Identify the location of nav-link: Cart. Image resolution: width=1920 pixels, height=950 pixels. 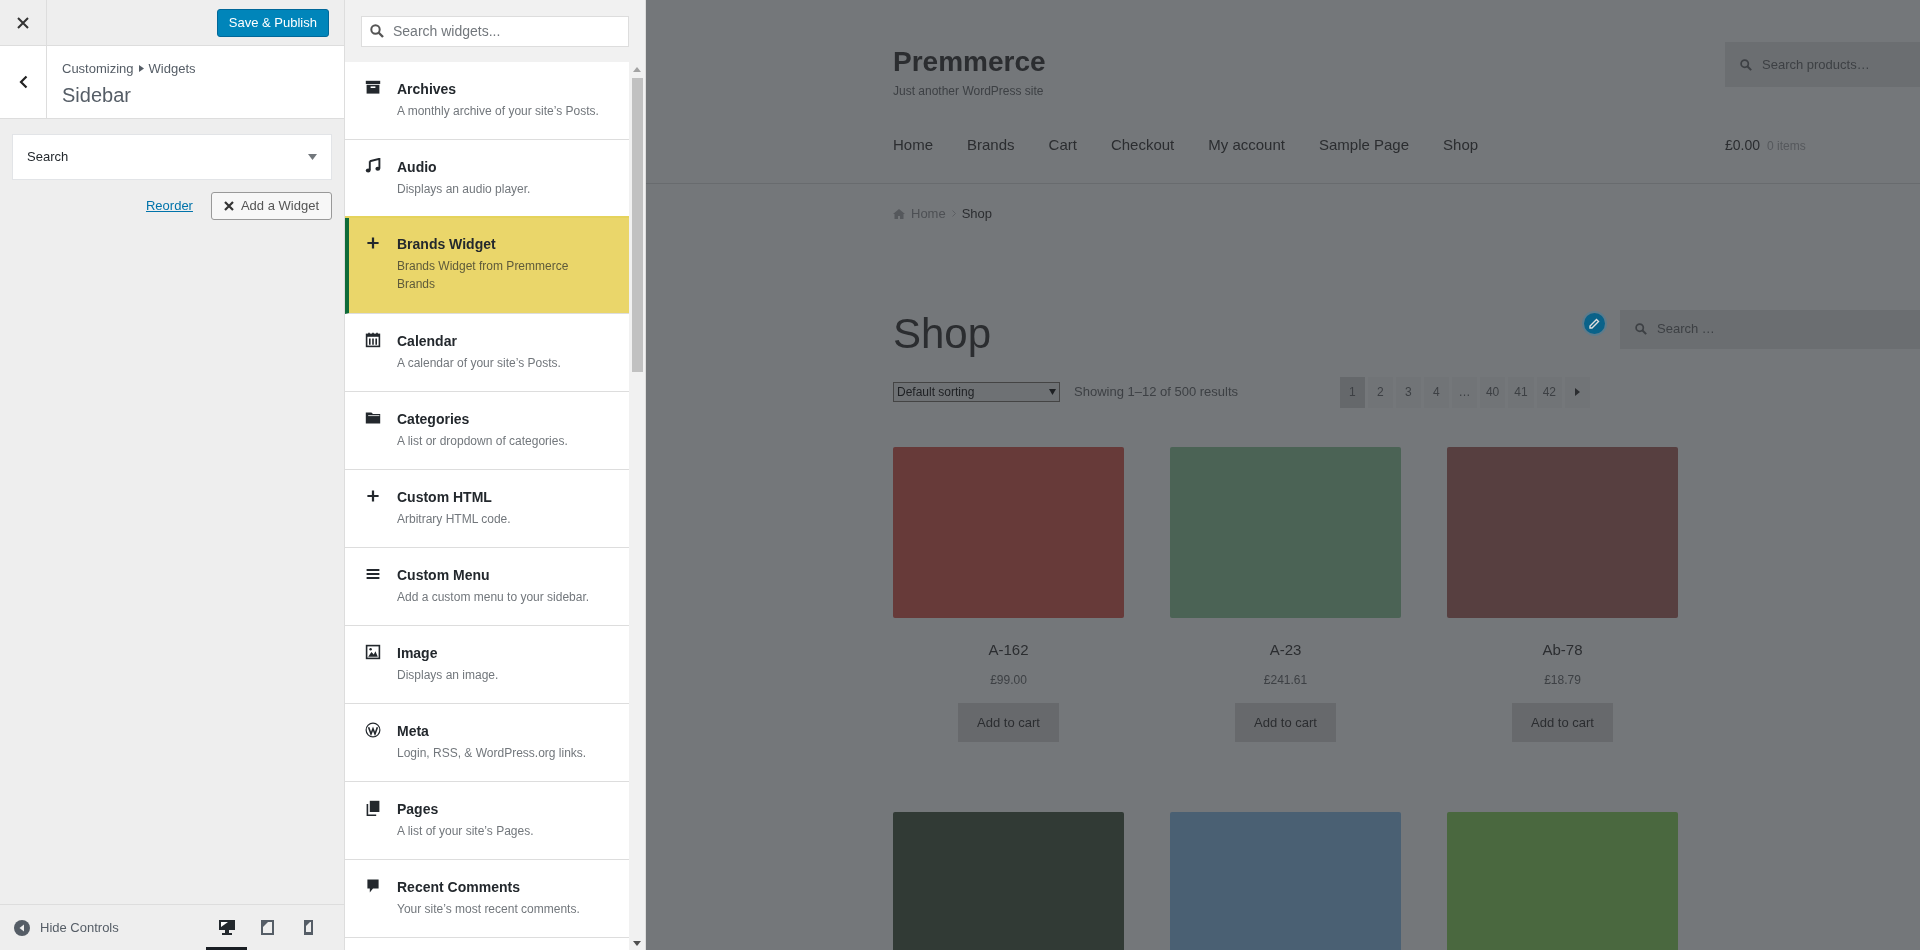
(1062, 145).